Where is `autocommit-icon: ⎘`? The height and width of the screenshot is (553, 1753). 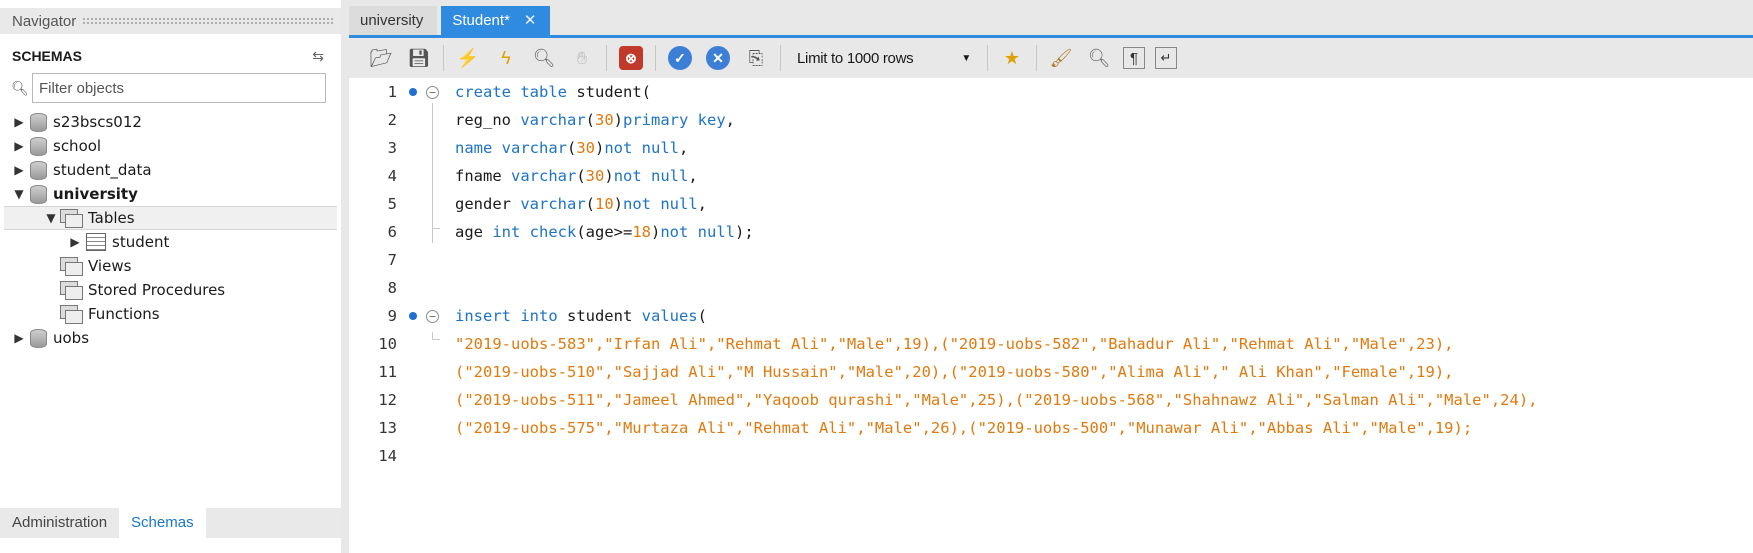 autocommit-icon: ⎘ is located at coordinates (756, 58).